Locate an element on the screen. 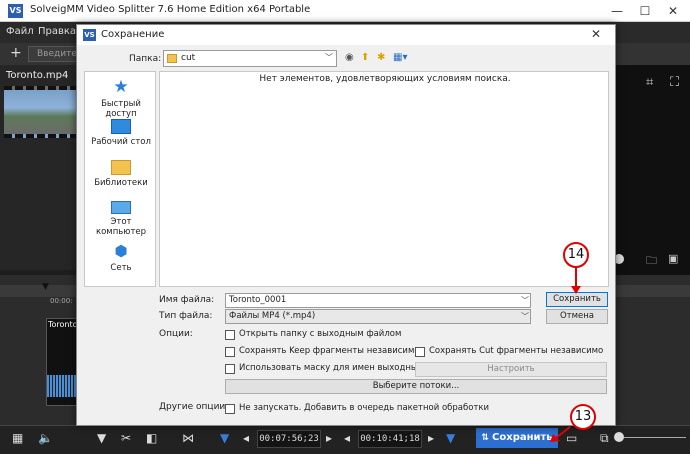 The width and height of the screenshot is (690, 454). annotation-arrows is located at coordinates (565, 355).